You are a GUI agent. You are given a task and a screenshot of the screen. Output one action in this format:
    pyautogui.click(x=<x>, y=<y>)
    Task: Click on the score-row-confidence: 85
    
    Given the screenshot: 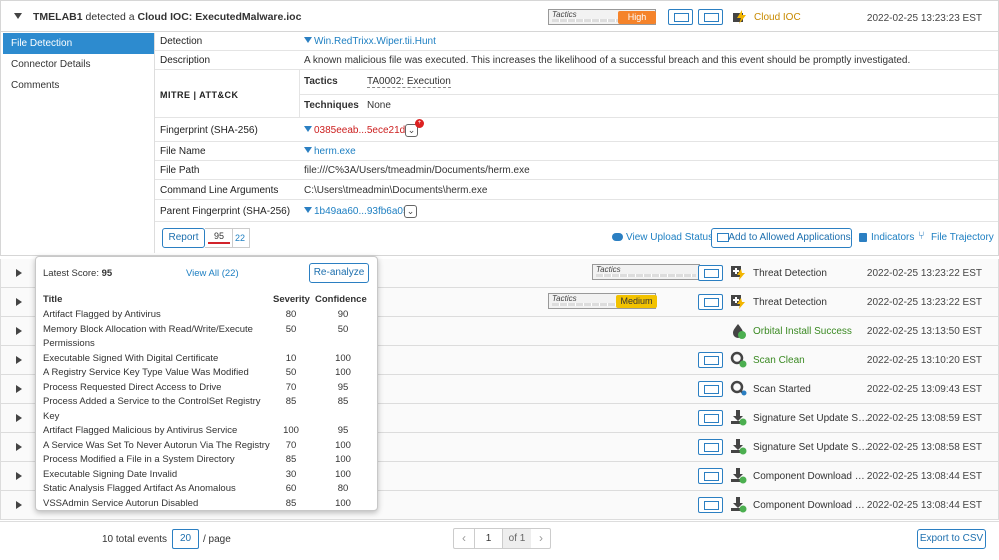 What is the action you would take?
    pyautogui.click(x=343, y=401)
    